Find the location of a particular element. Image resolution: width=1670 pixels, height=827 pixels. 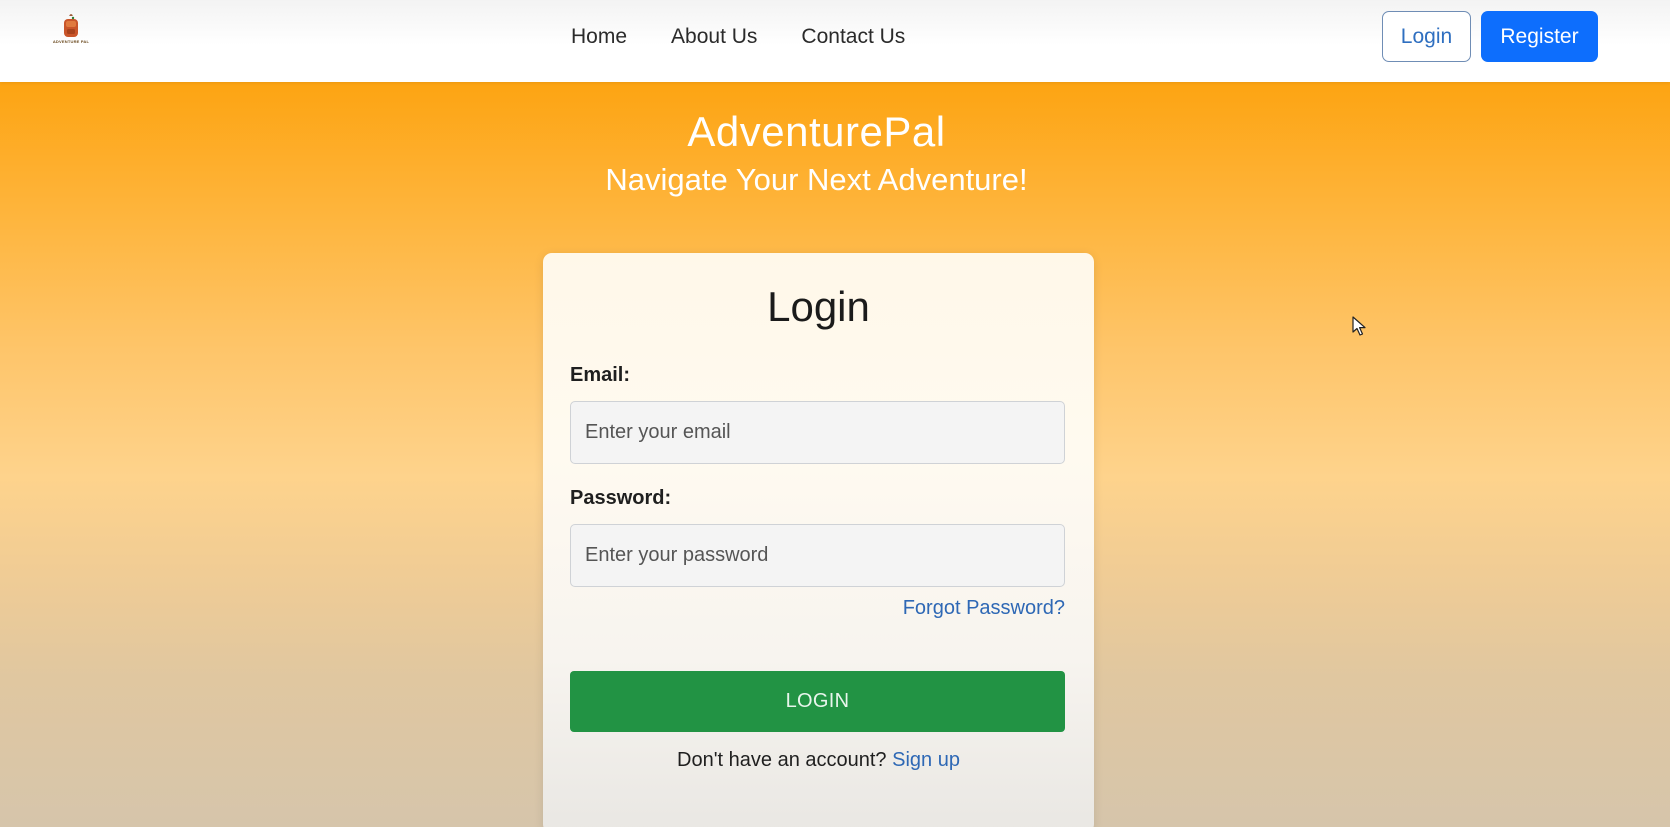

email-input is located at coordinates (817, 432).